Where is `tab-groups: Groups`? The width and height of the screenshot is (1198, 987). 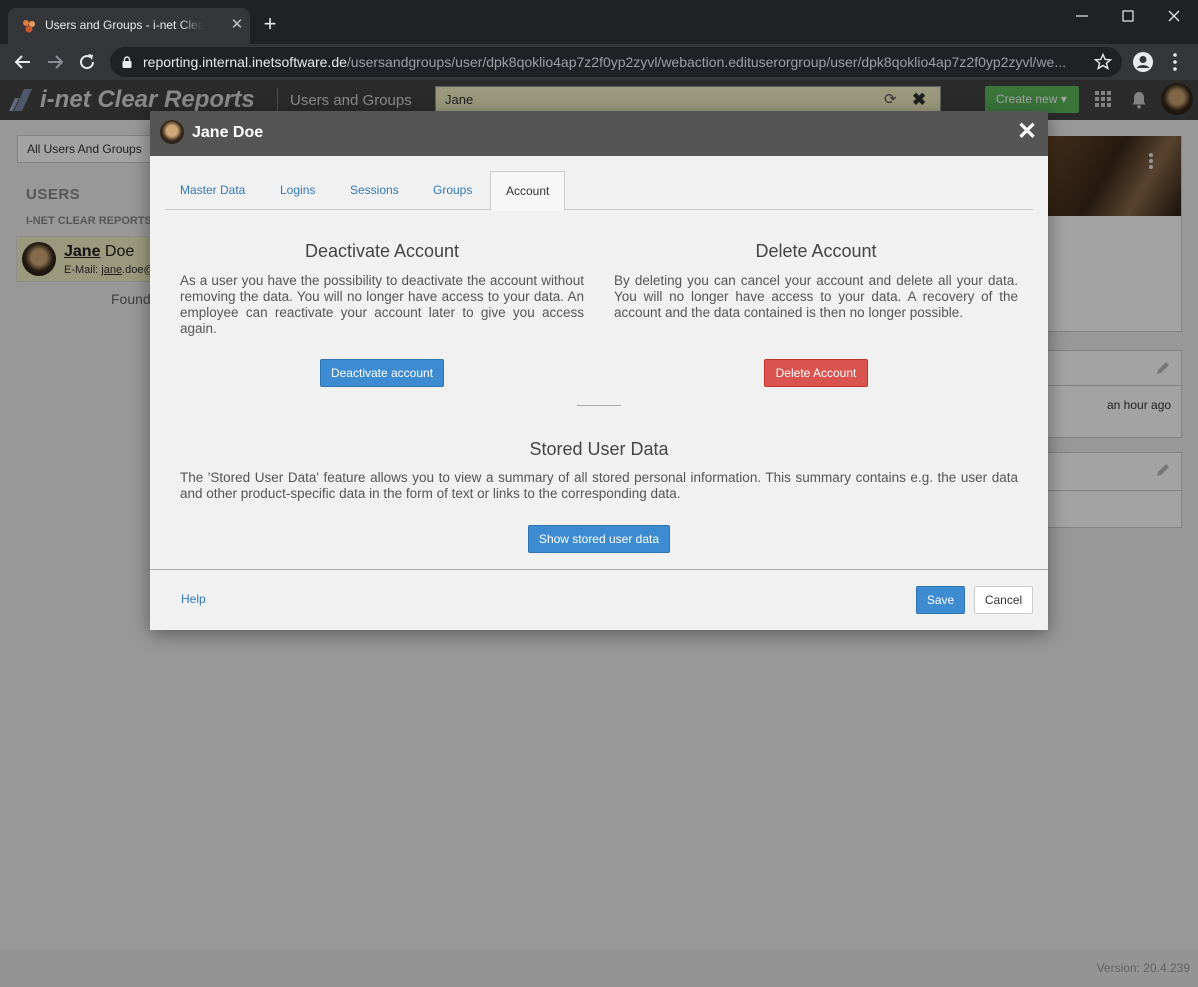 tab-groups: Groups is located at coordinates (452, 190).